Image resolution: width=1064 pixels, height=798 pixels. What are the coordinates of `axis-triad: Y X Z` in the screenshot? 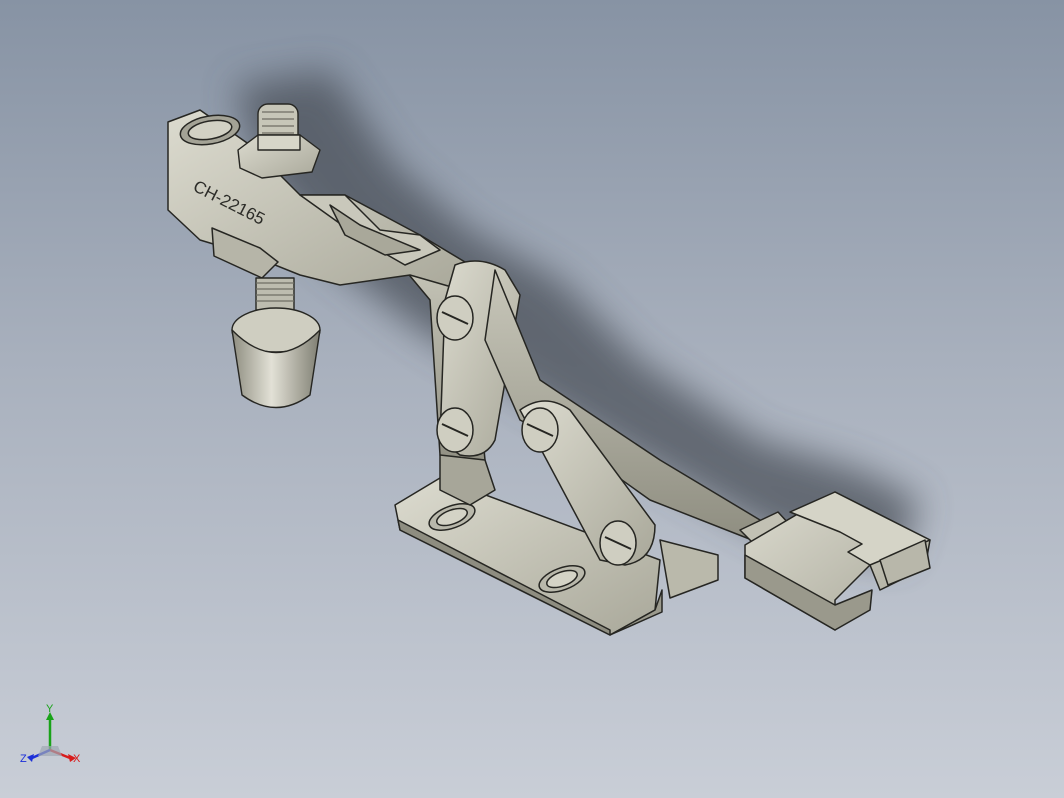 It's located at (50, 734).